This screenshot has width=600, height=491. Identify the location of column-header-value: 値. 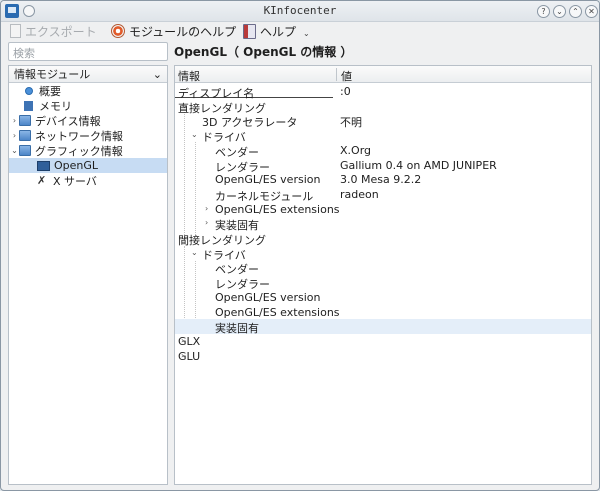
(346, 76).